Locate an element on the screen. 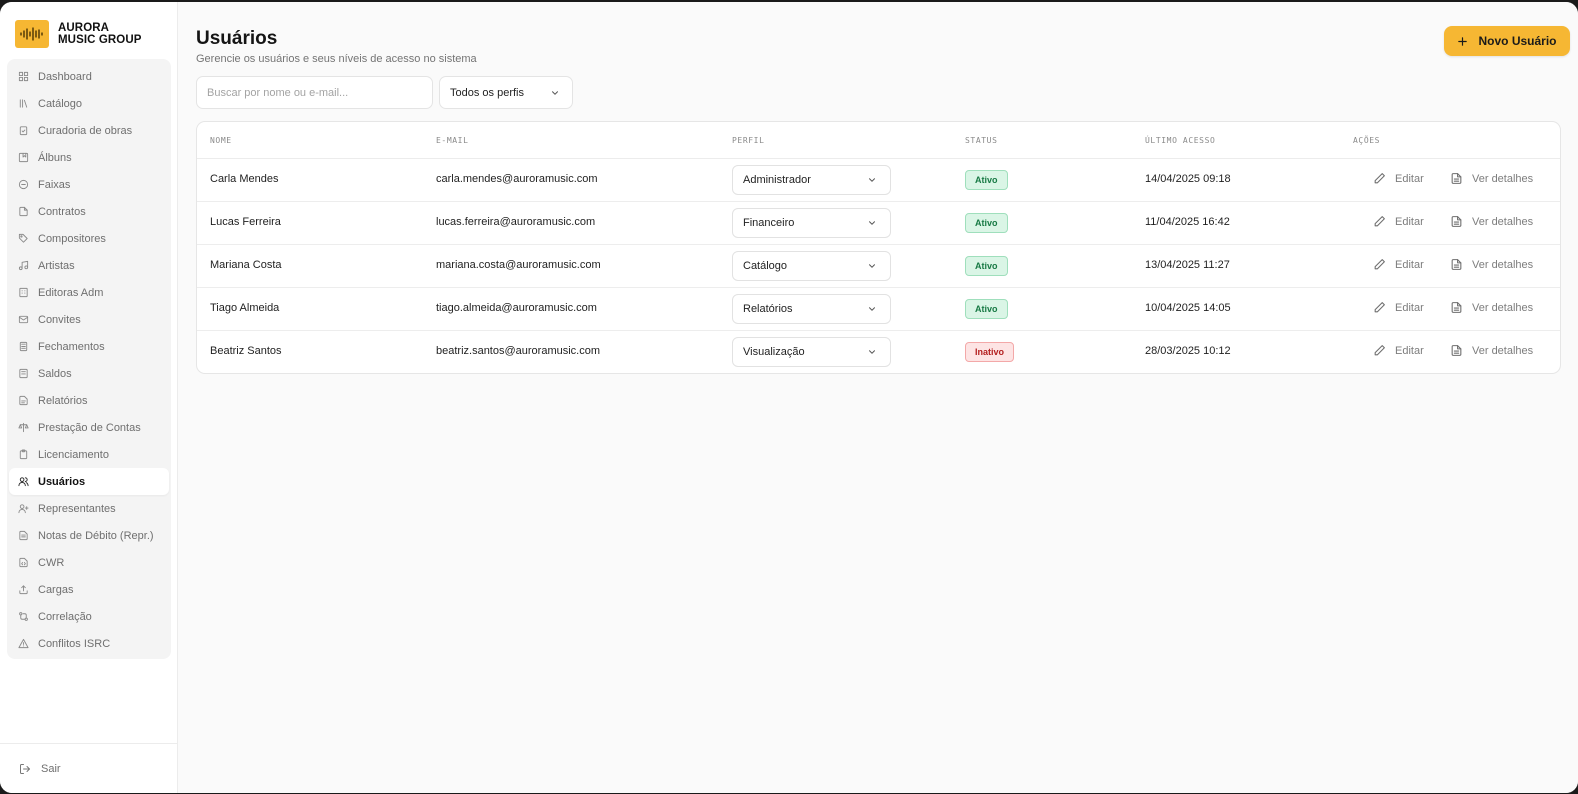 The image size is (1578, 794). user-email: carla.mendes@auroramusic.com is located at coordinates (517, 179).